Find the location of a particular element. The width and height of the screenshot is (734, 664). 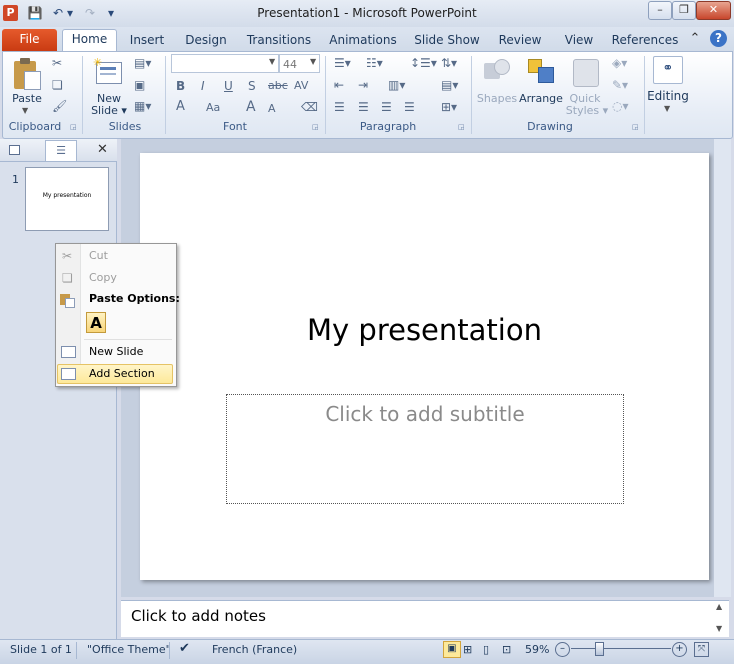

menu-item-add-section: Add Section is located at coordinates (122, 373).